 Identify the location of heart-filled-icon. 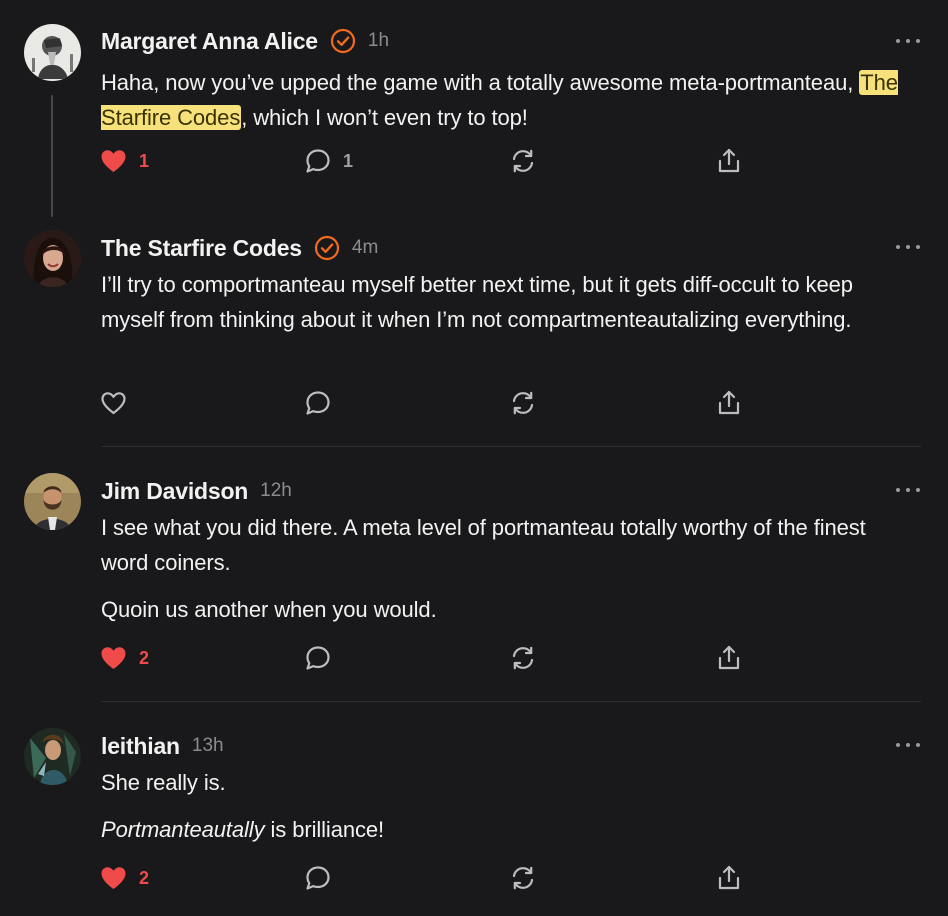
(113, 878).